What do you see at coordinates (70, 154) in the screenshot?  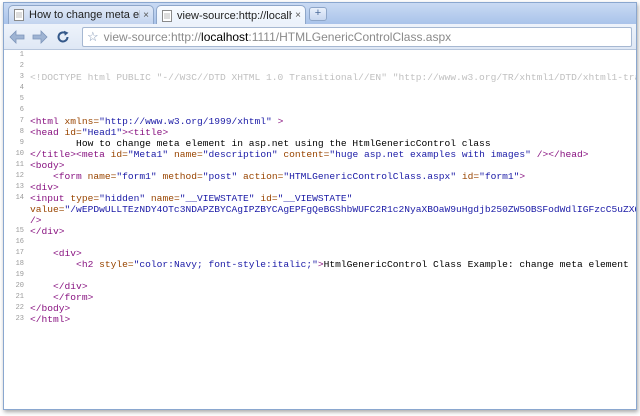 I see `code-token: </title><meta` at bounding box center [70, 154].